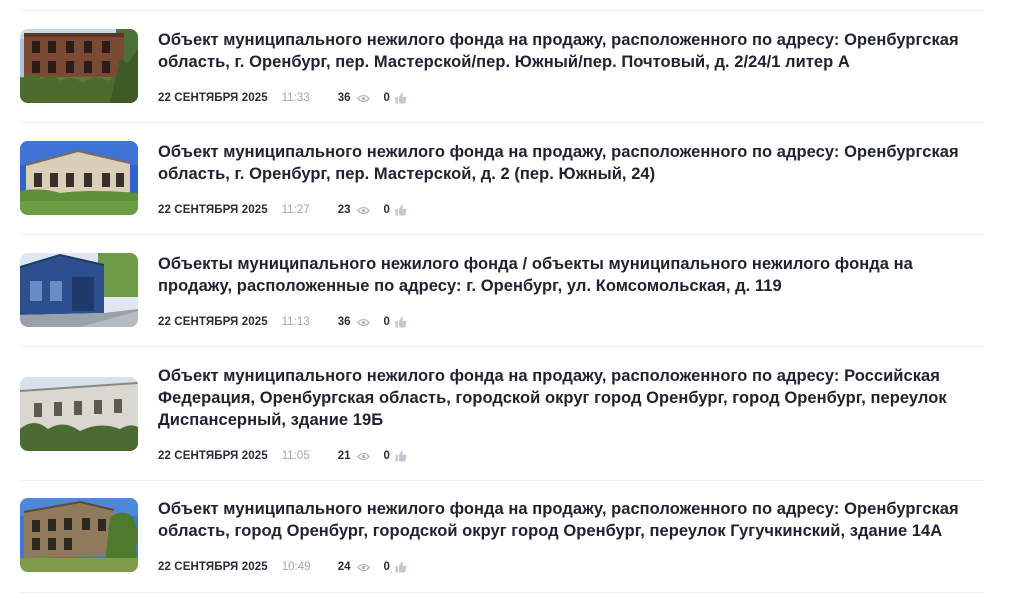  I want to click on news-meta: 22 СЕНТЯБРЯ 2025 11:13 36 0, so click(282, 322).